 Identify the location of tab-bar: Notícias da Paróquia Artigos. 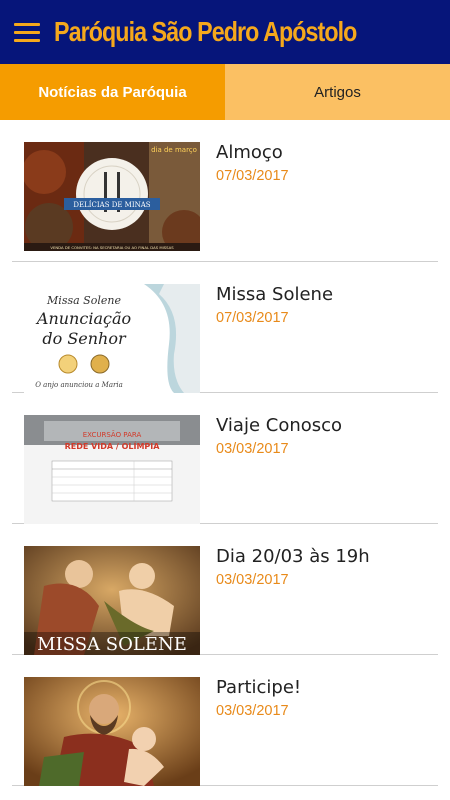
(225, 92).